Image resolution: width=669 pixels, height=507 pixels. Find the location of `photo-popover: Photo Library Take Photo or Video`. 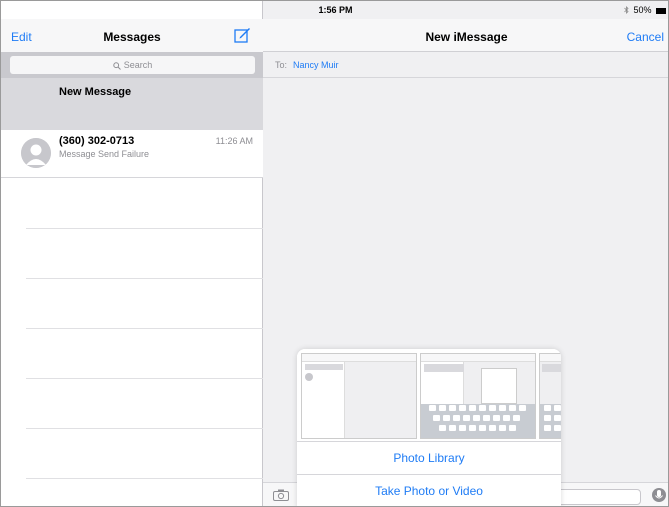

photo-popover: Photo Library Take Photo or Video is located at coordinates (429, 427).